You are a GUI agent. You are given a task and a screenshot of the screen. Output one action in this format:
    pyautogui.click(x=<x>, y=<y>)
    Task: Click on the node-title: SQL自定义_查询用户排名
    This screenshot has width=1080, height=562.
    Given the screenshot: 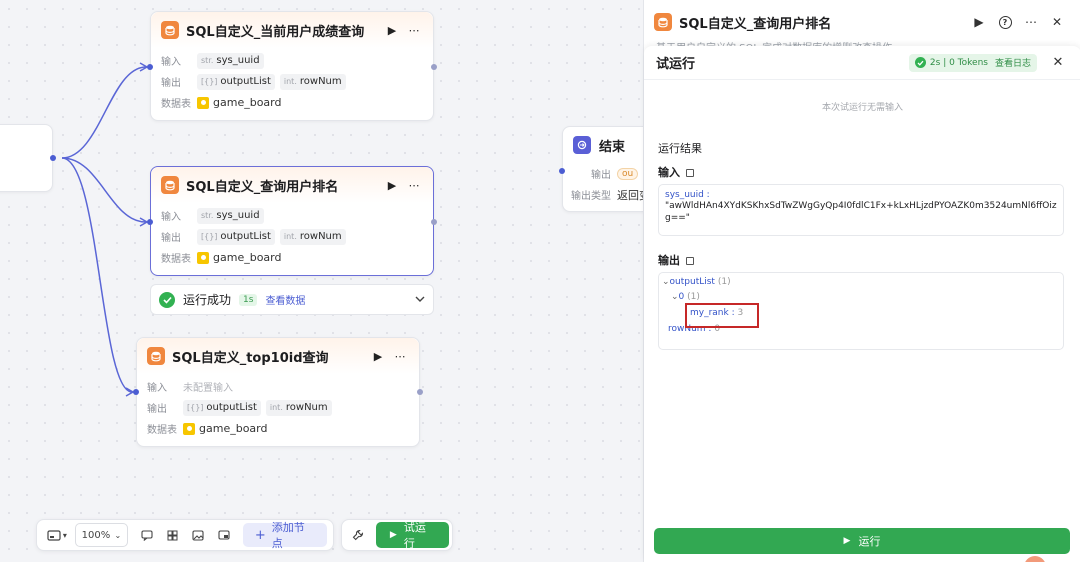 What is the action you would take?
    pyautogui.click(x=262, y=187)
    